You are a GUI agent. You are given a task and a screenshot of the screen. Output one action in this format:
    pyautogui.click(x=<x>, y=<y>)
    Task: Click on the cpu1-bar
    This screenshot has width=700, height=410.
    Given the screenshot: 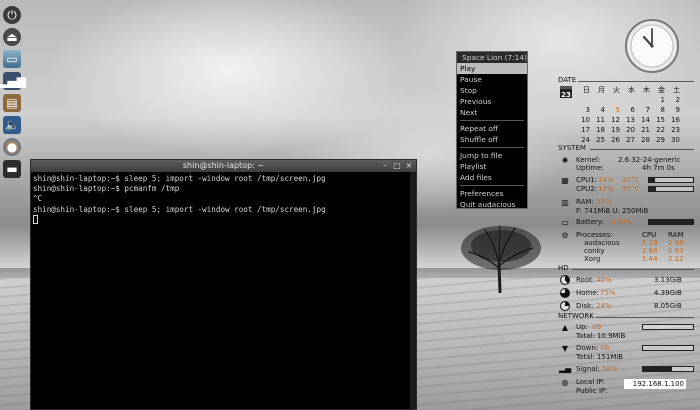 What is the action you would take?
    pyautogui.click(x=671, y=180)
    